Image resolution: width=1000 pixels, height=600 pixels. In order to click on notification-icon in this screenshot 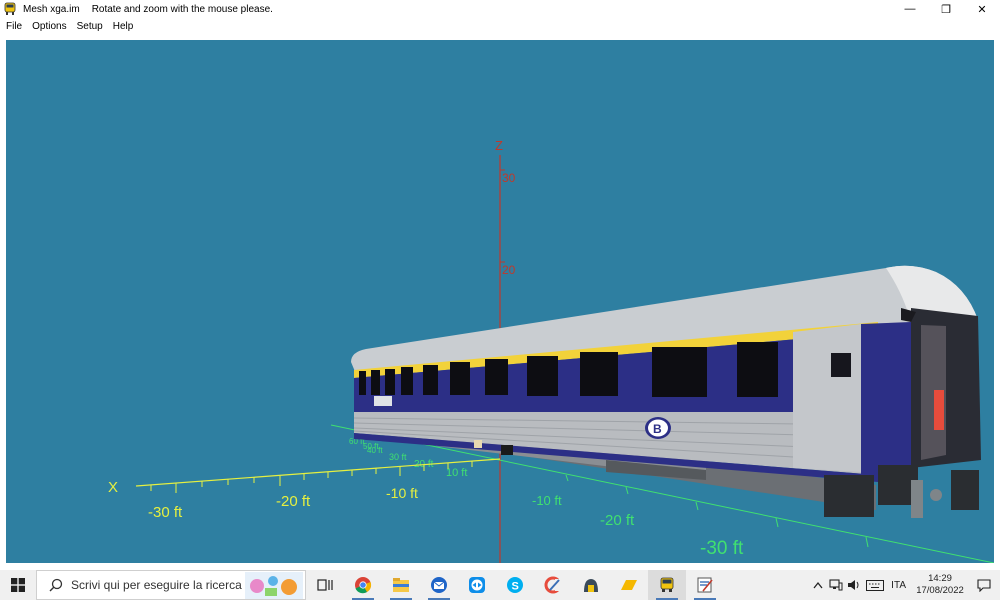, I will do `click(984, 585)`.